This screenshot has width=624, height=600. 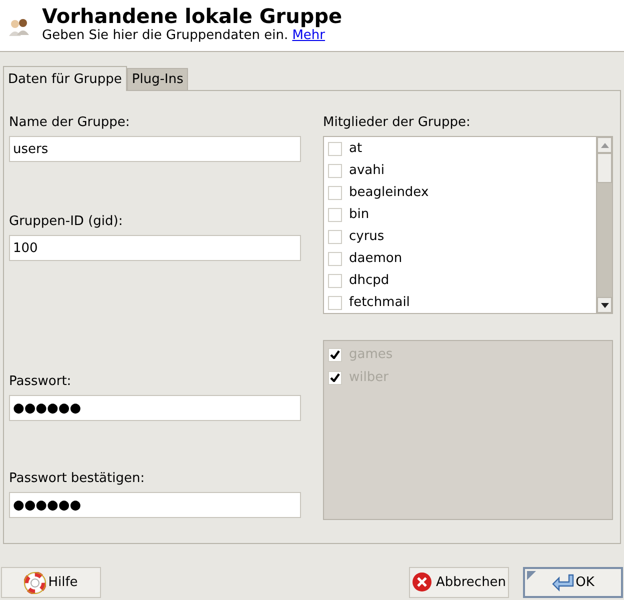 I want to click on field-label: Passwort:, so click(x=40, y=382).